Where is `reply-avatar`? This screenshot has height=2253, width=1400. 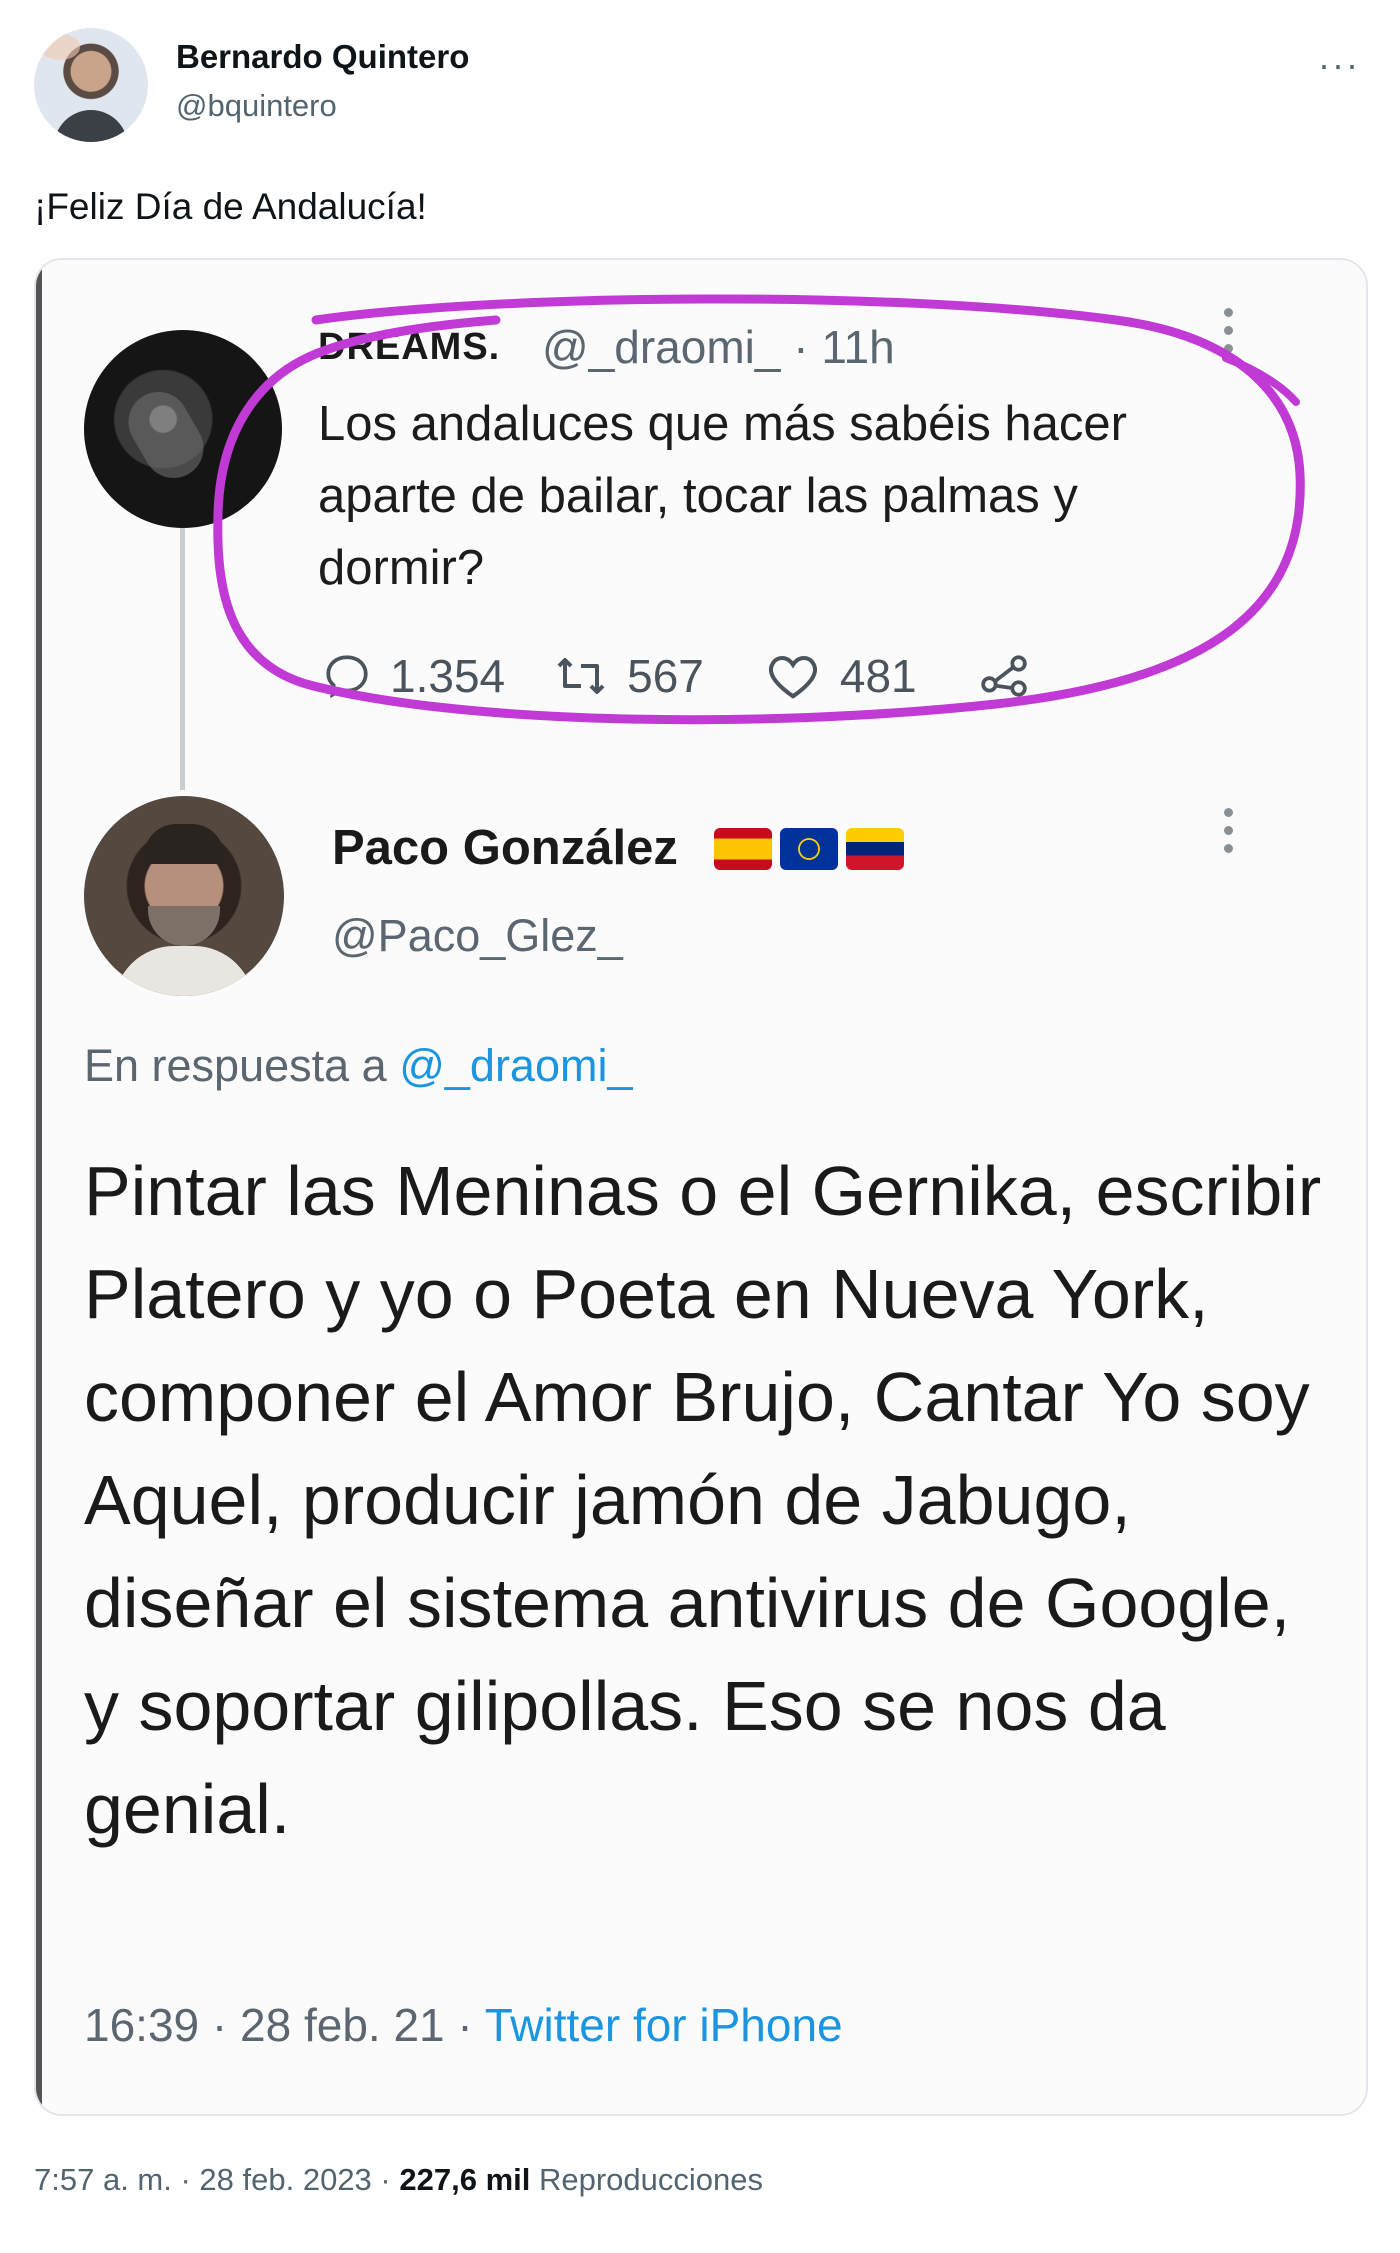
reply-avatar is located at coordinates (184, 896).